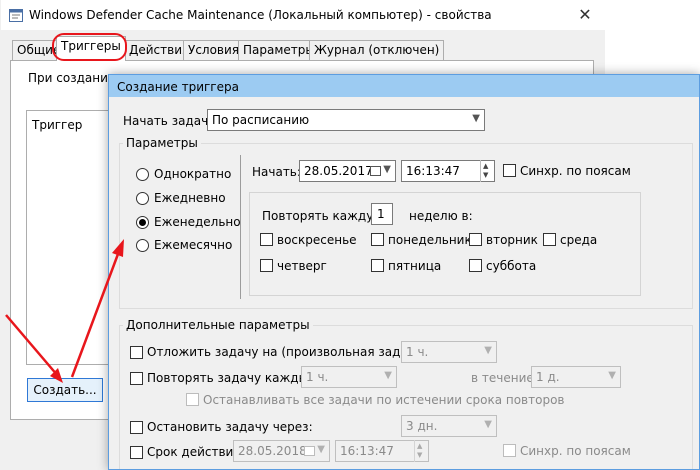  What do you see at coordinates (240, 227) in the screenshot?
I see `vertical-separator` at bounding box center [240, 227].